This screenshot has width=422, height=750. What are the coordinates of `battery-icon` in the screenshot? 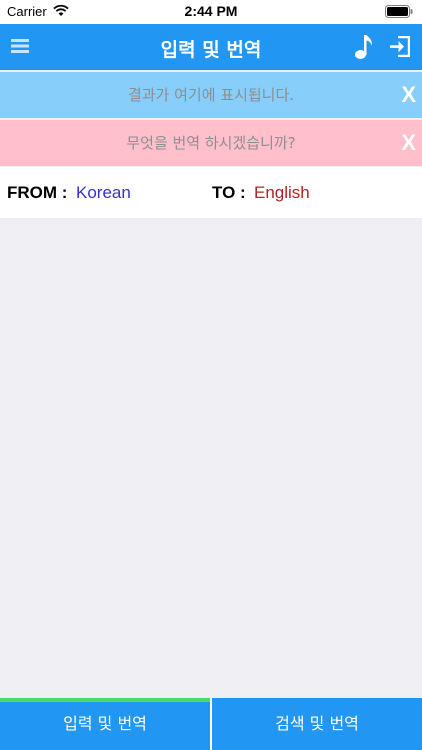 It's located at (399, 11).